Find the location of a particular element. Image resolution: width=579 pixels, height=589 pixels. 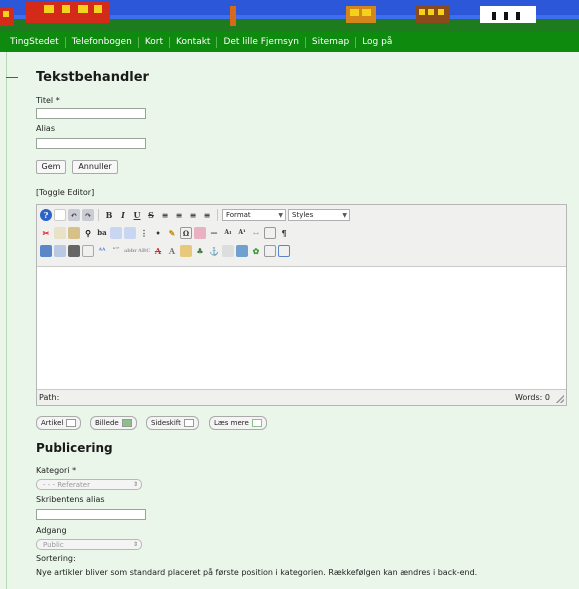

align-justify-icon: ≡ is located at coordinates (207, 215).